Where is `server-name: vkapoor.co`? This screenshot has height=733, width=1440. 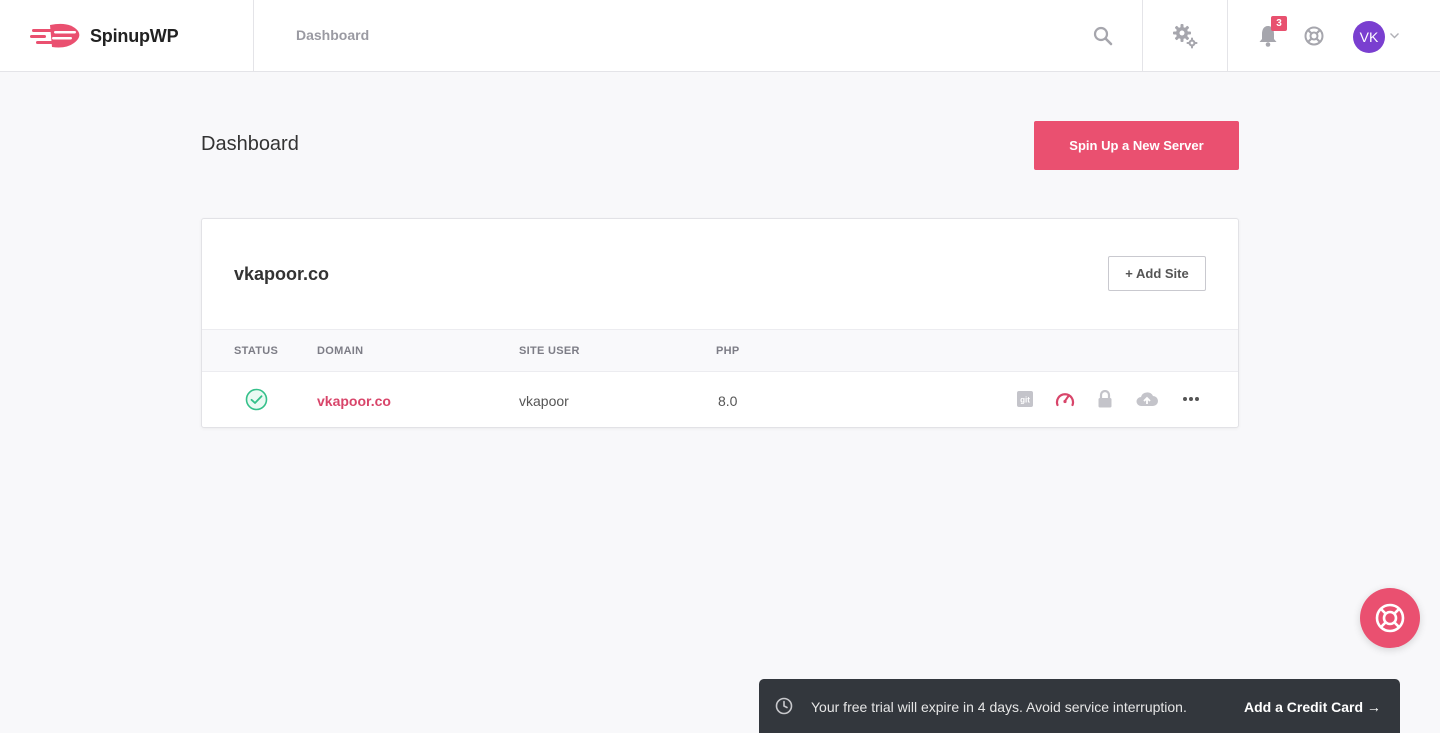 server-name: vkapoor.co is located at coordinates (281, 274).